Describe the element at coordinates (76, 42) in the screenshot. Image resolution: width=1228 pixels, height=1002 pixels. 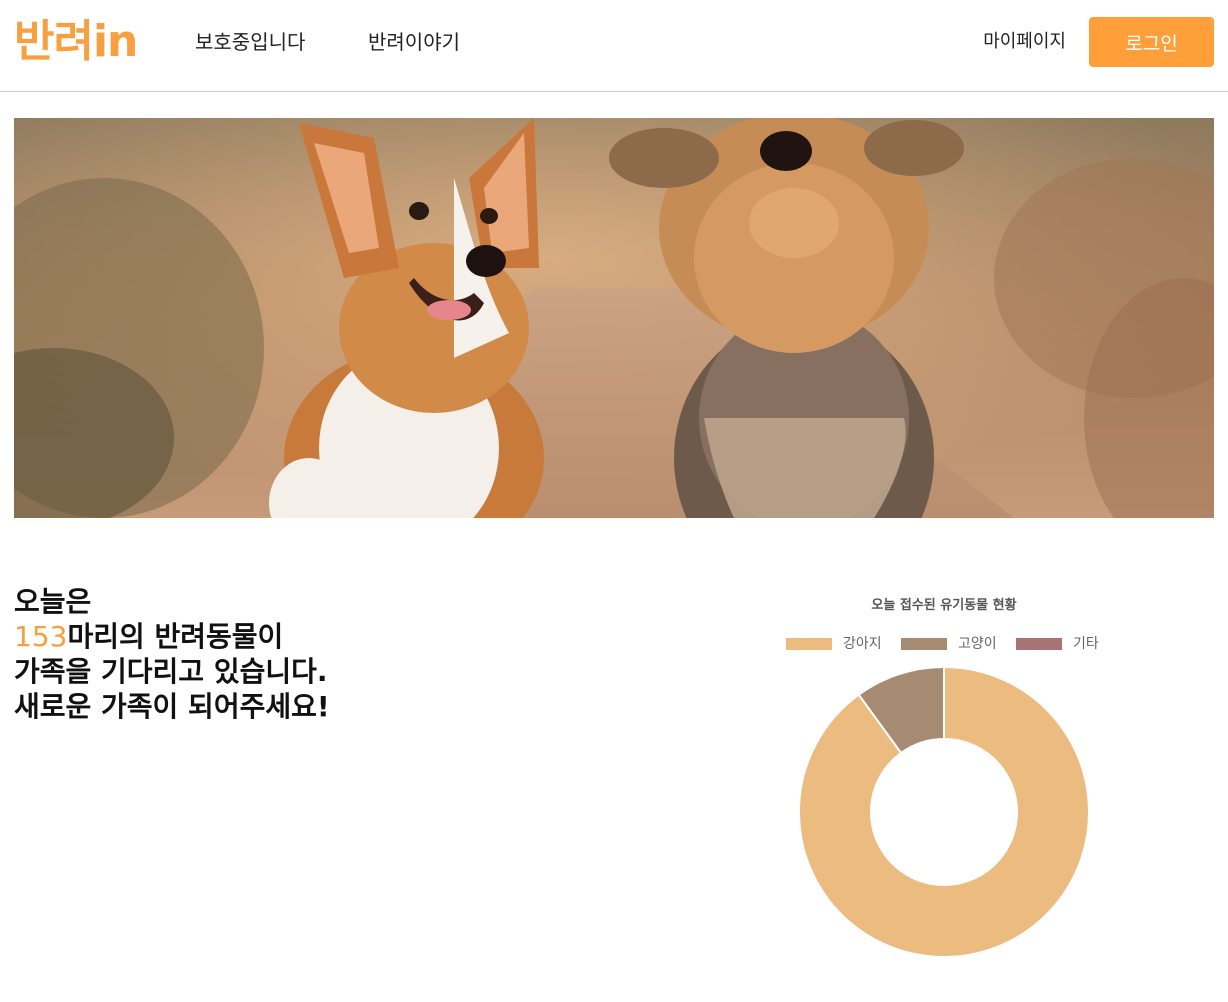
I see `logo: 반려in` at that location.